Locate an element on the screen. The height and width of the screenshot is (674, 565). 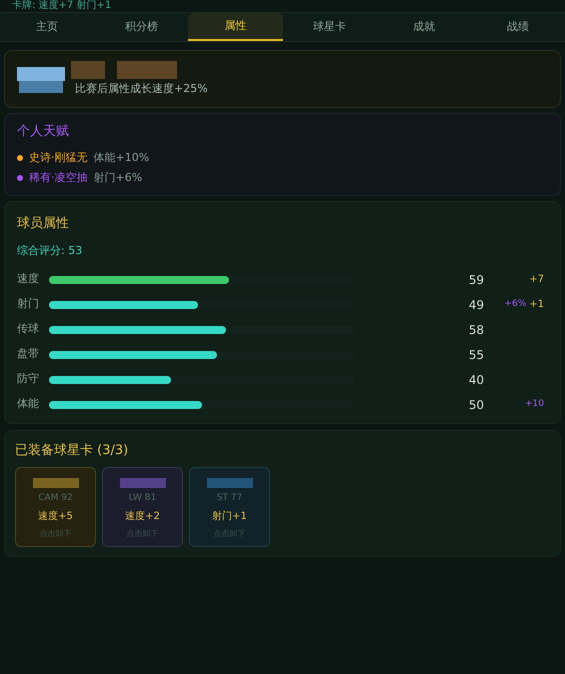
tab: 属性 is located at coordinates (235, 27).